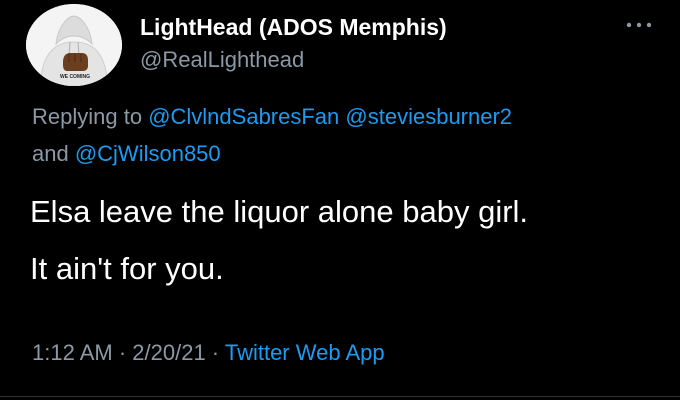 The image size is (680, 400). What do you see at coordinates (72, 352) in the screenshot?
I see `tweet-time: 1:12 AM` at bounding box center [72, 352].